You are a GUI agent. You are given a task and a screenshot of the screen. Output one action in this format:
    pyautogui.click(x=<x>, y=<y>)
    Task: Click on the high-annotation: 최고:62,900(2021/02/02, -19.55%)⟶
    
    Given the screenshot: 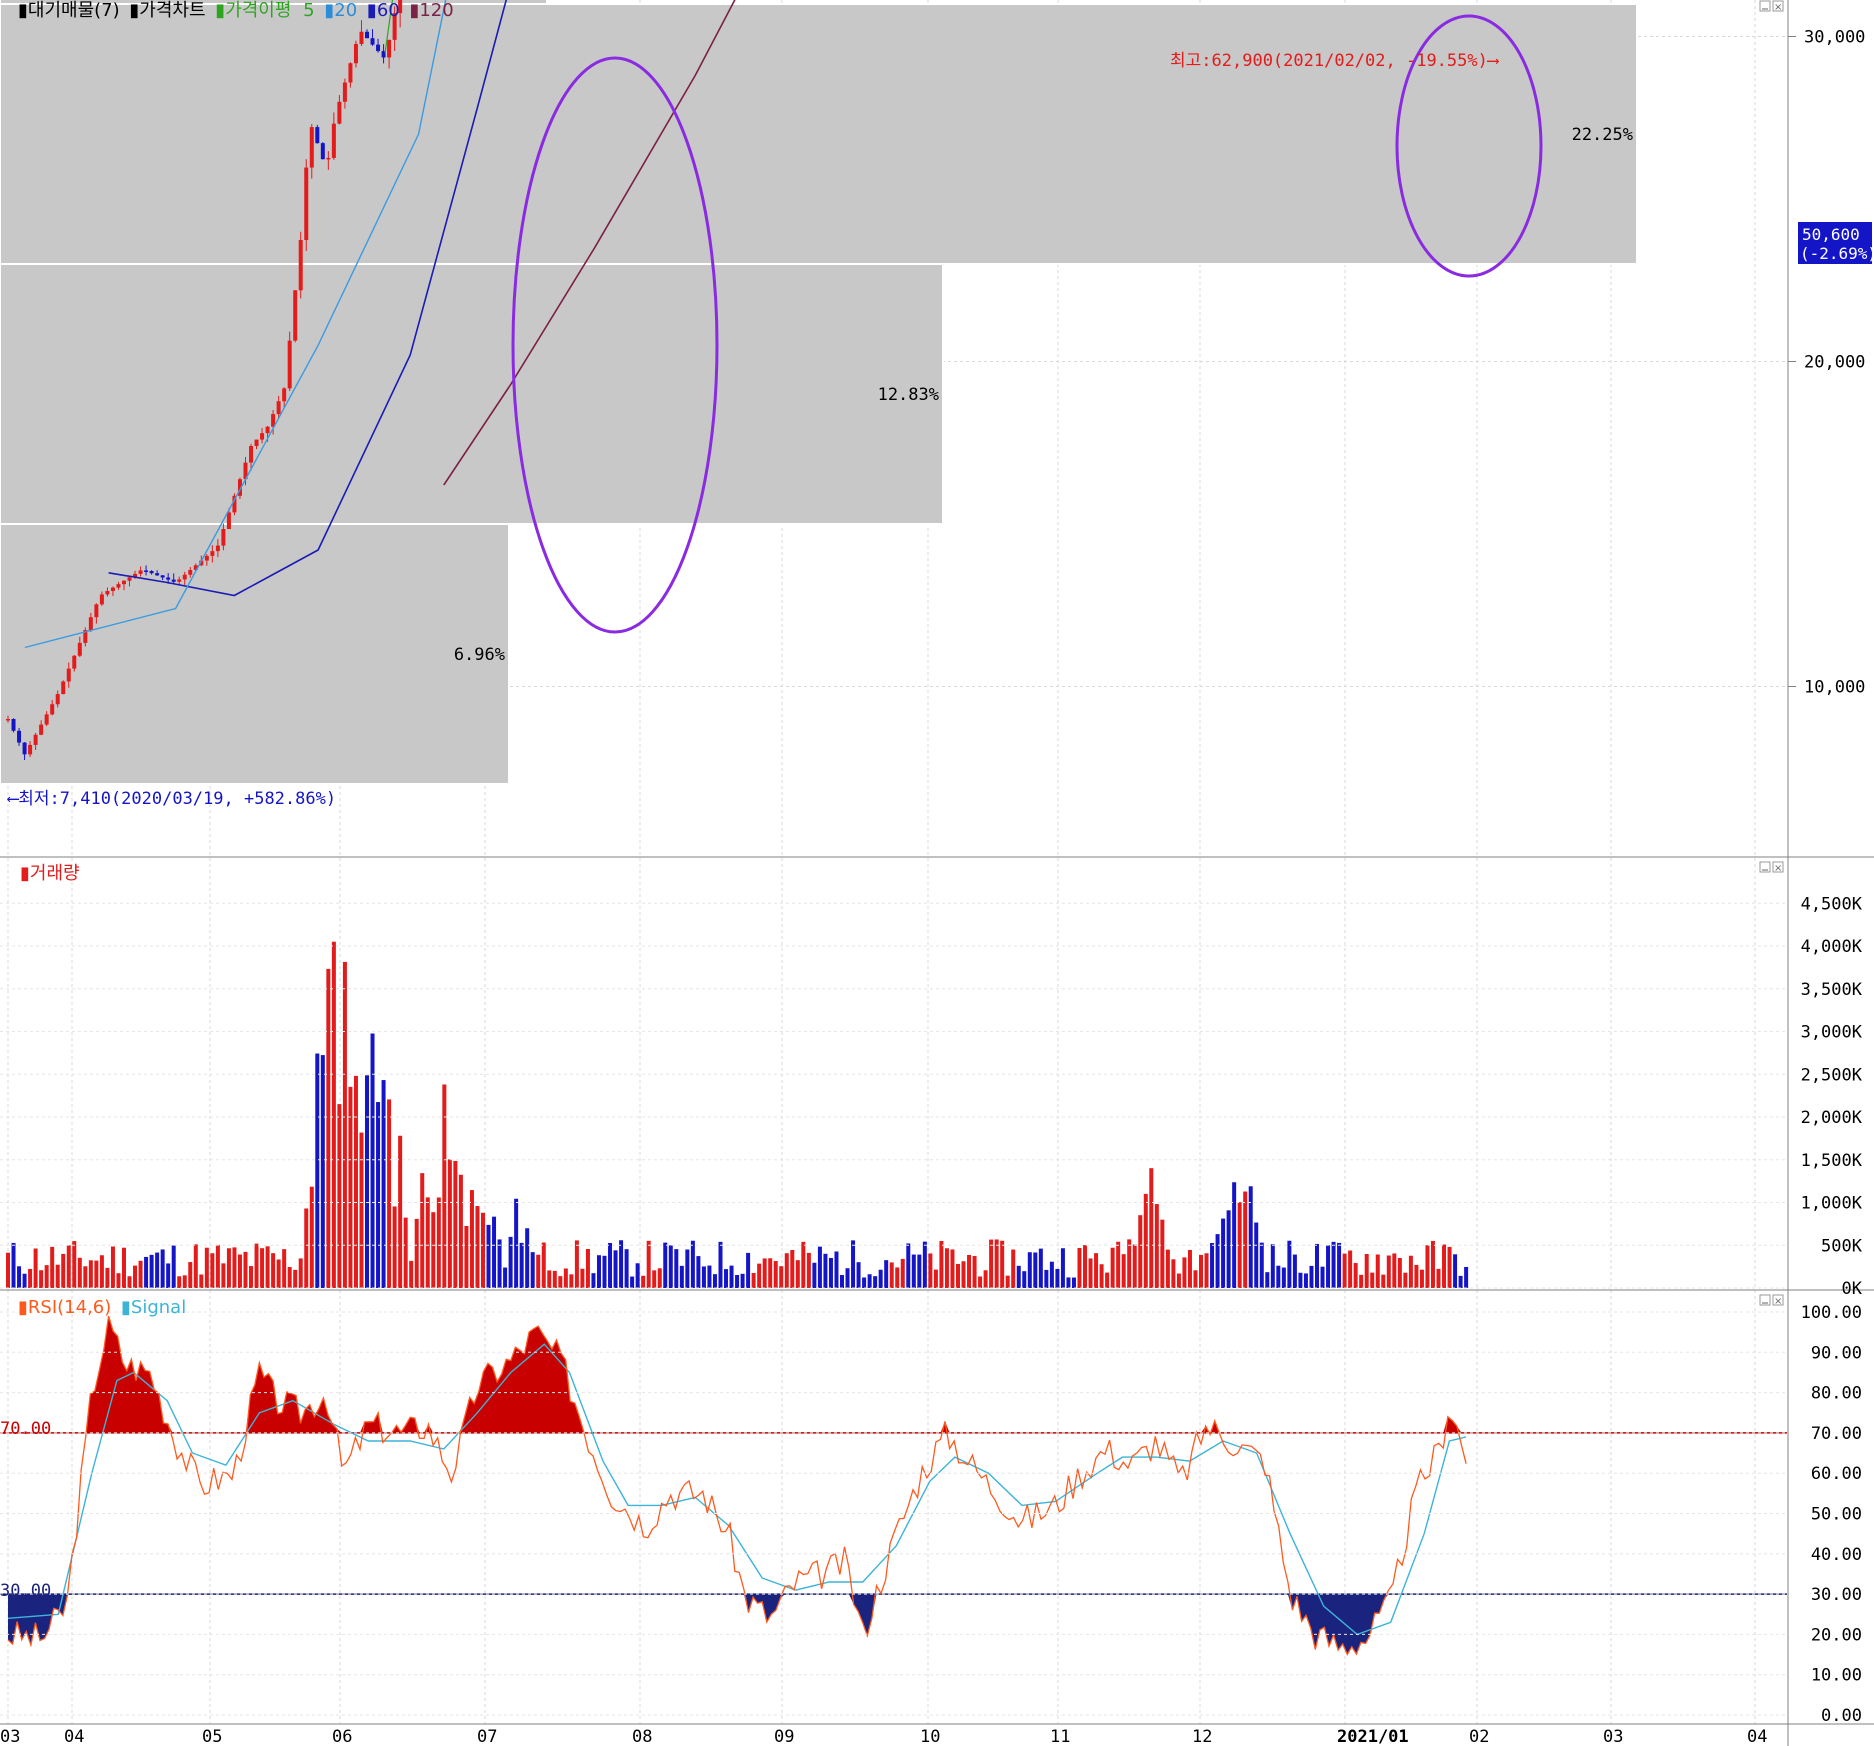 What is the action you would take?
    pyautogui.click(x=1335, y=61)
    